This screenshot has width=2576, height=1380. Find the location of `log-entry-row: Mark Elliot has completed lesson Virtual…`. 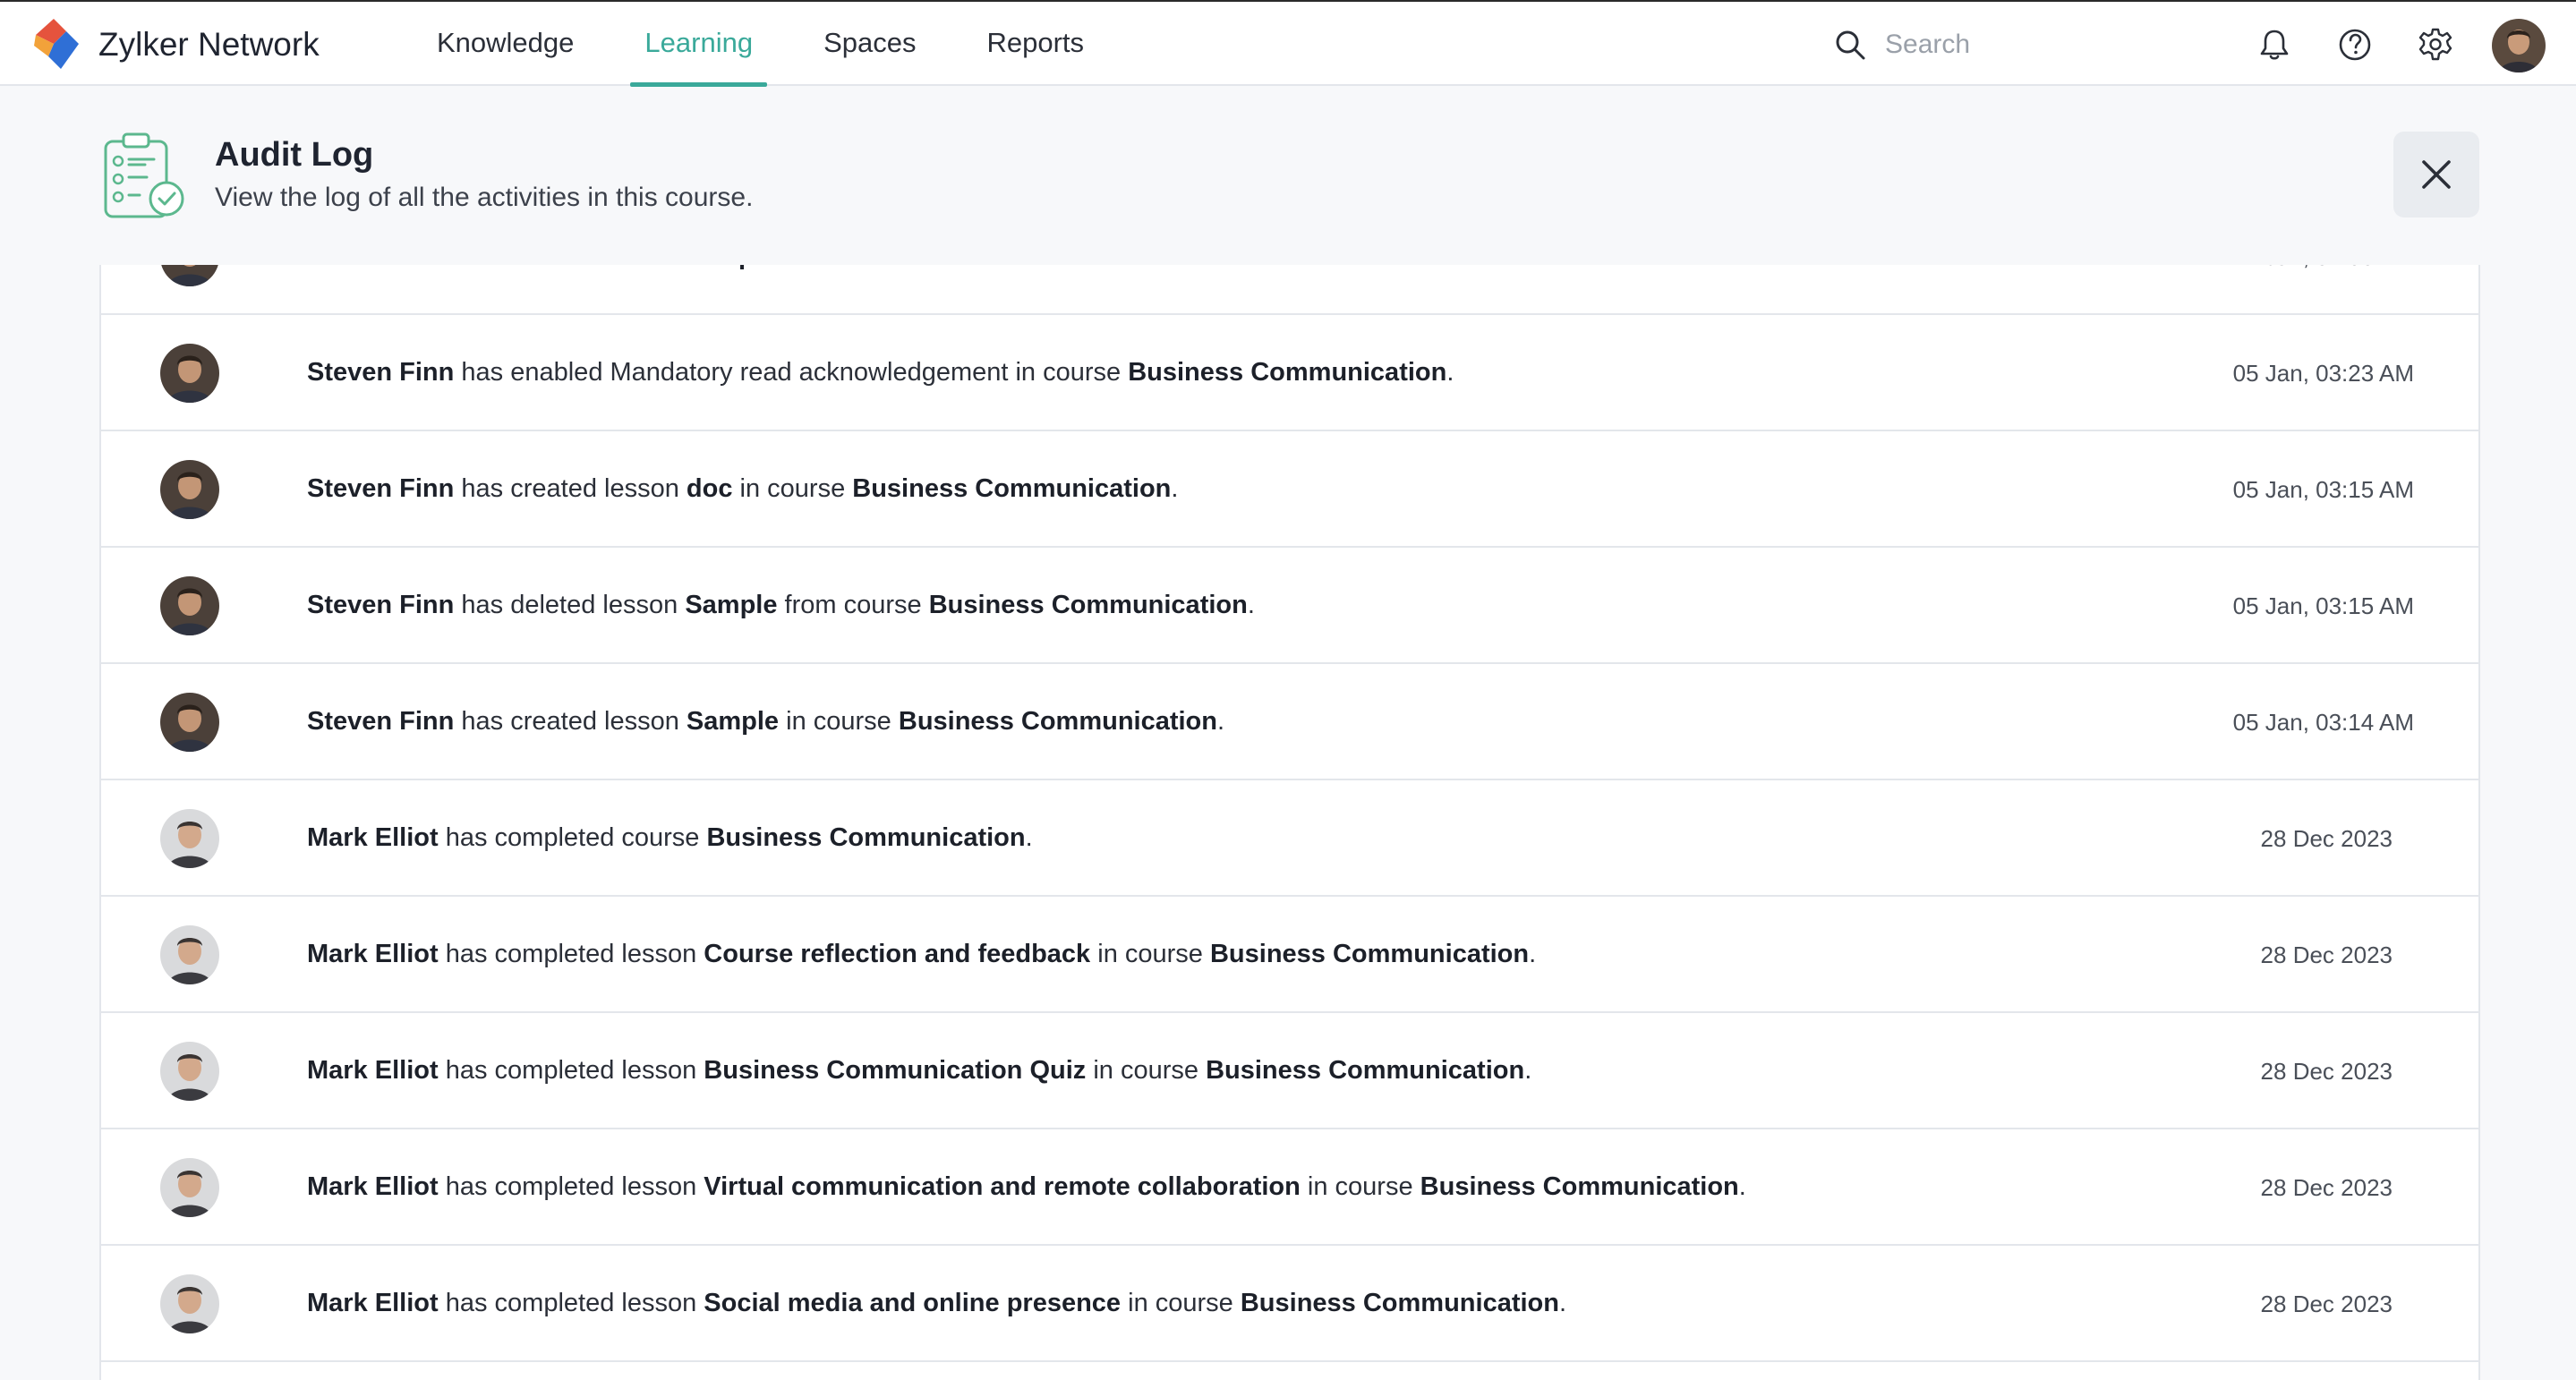

log-entry-row: Mark Elliot has completed lesson Virtual… is located at coordinates (1289, 1187).